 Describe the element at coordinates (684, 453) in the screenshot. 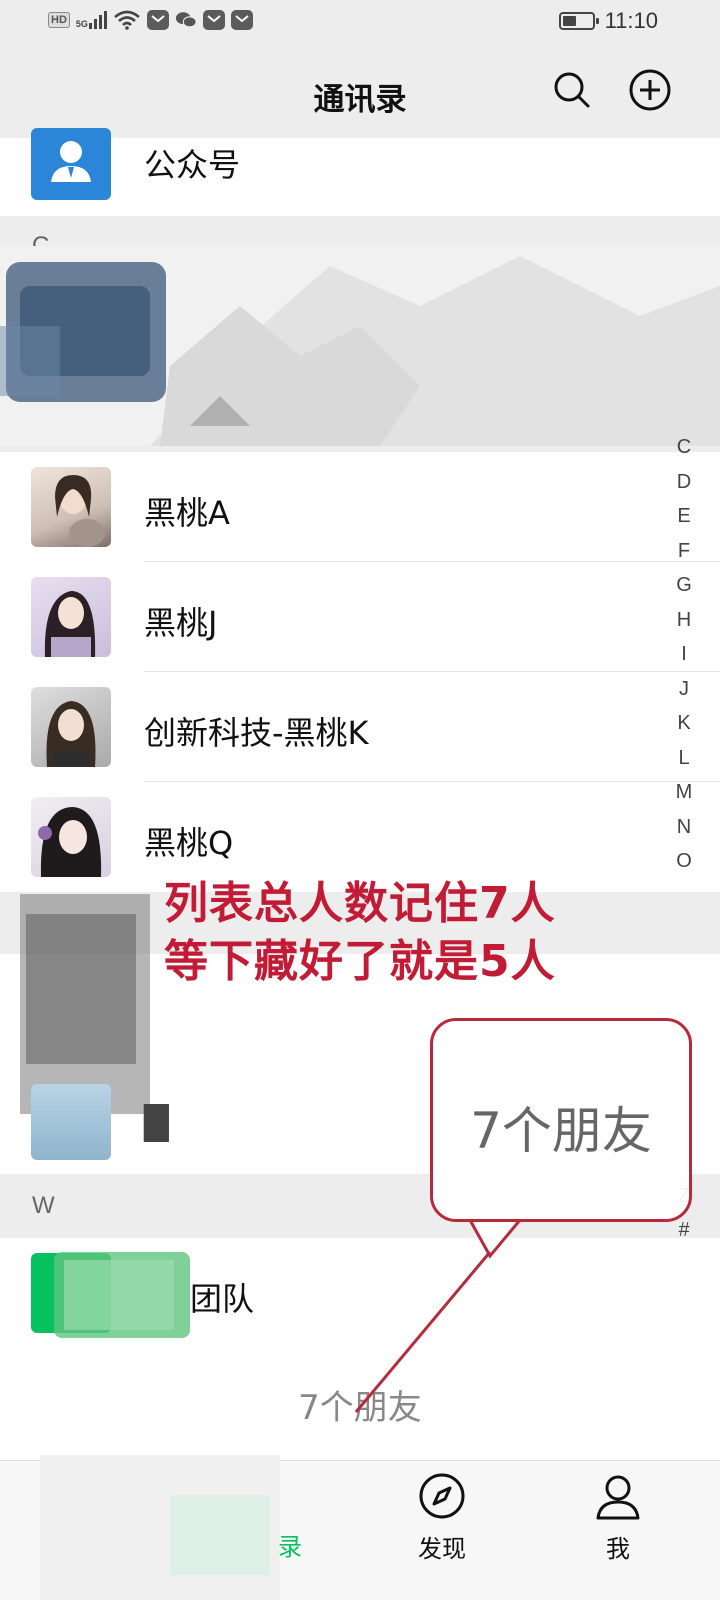

I see `index-letter: C` at that location.